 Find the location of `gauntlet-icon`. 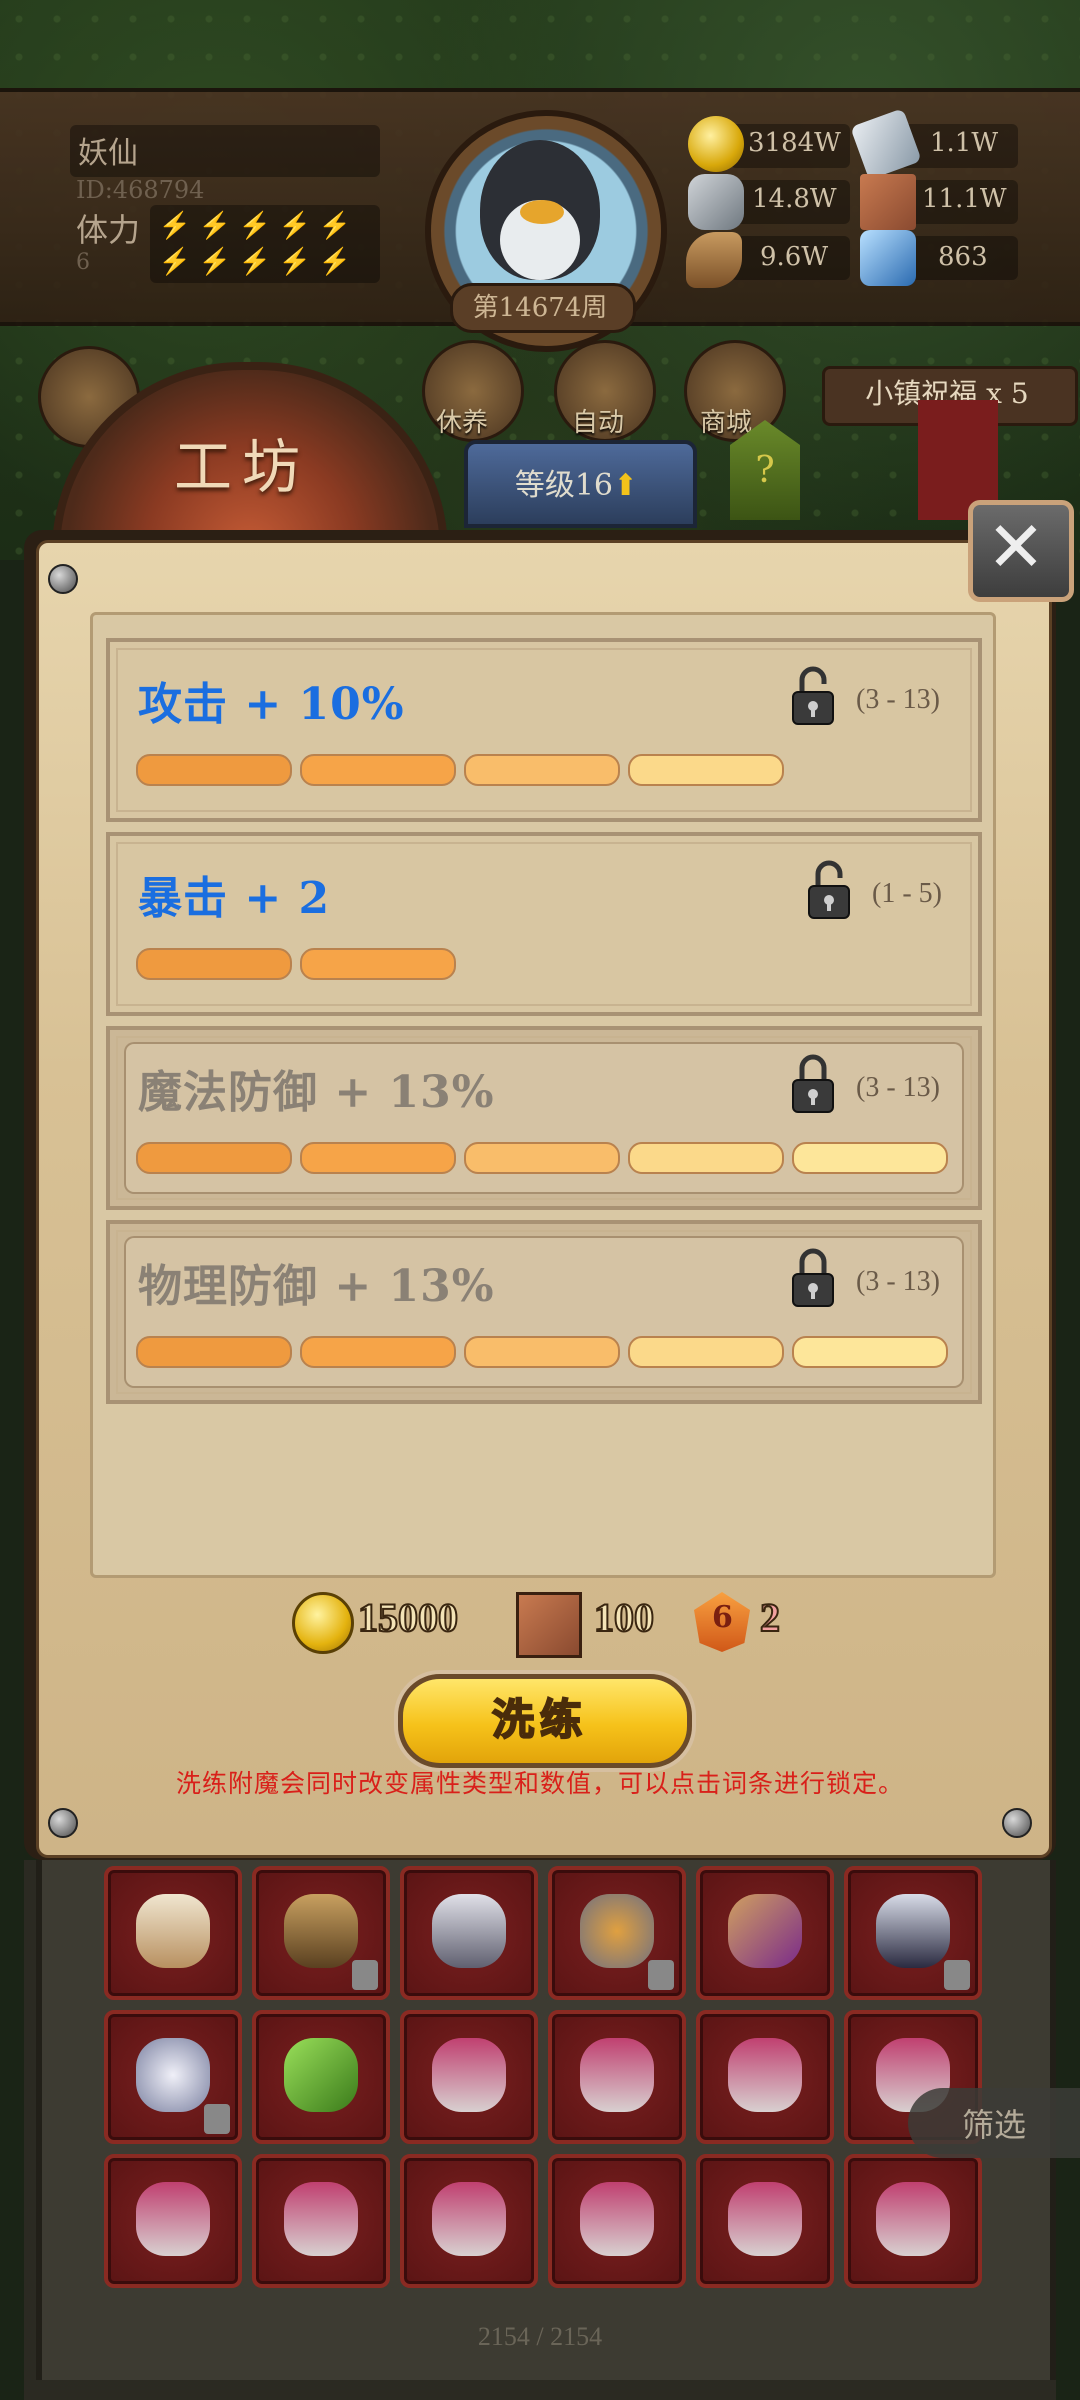

gauntlet-icon is located at coordinates (913, 1931).